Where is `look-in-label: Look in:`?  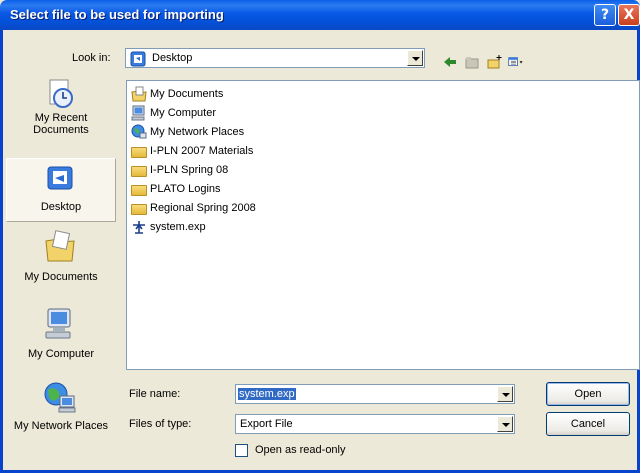 look-in-label: Look in: is located at coordinates (91, 58).